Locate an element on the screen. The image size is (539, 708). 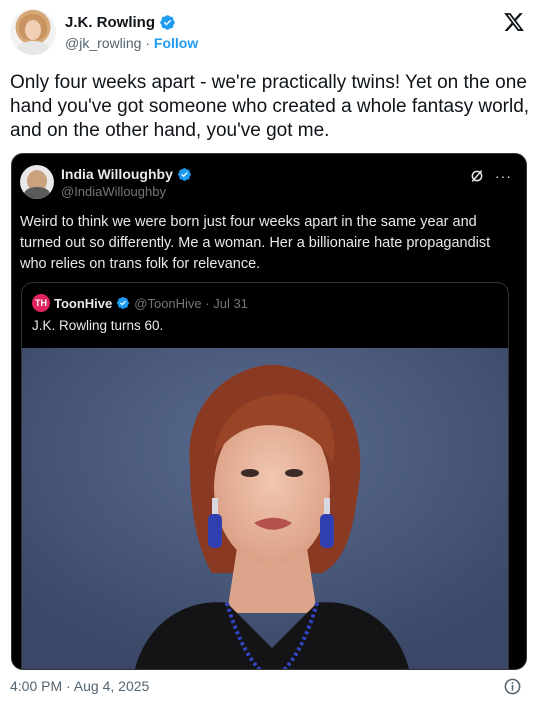
more-options-icon: ··· is located at coordinates (503, 176).